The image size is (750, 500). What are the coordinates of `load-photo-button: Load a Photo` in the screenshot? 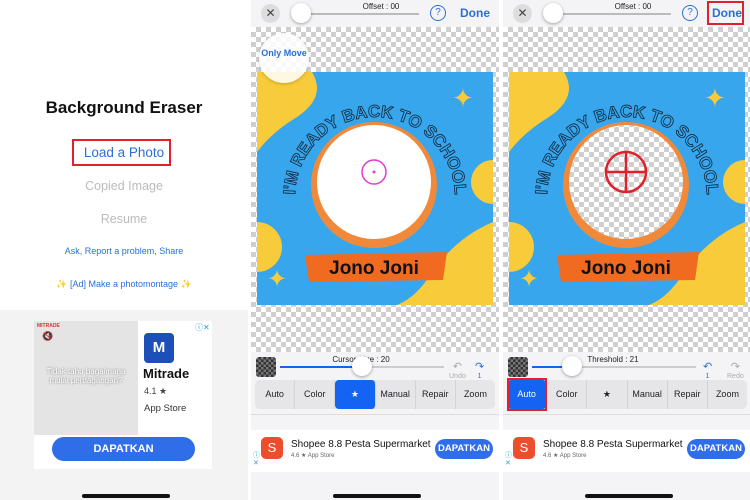 It's located at (124, 152).